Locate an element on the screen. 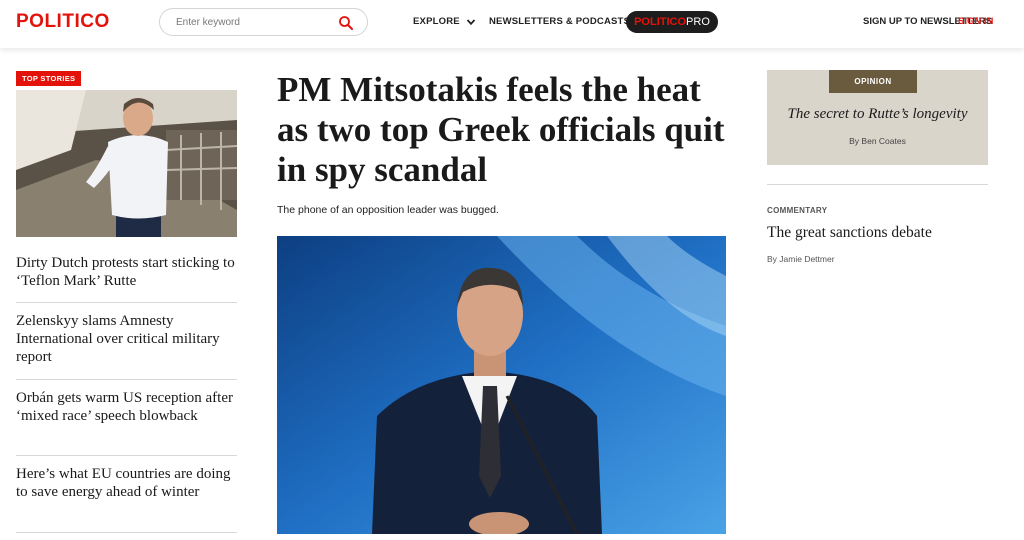  search-icon is located at coordinates (346, 23).